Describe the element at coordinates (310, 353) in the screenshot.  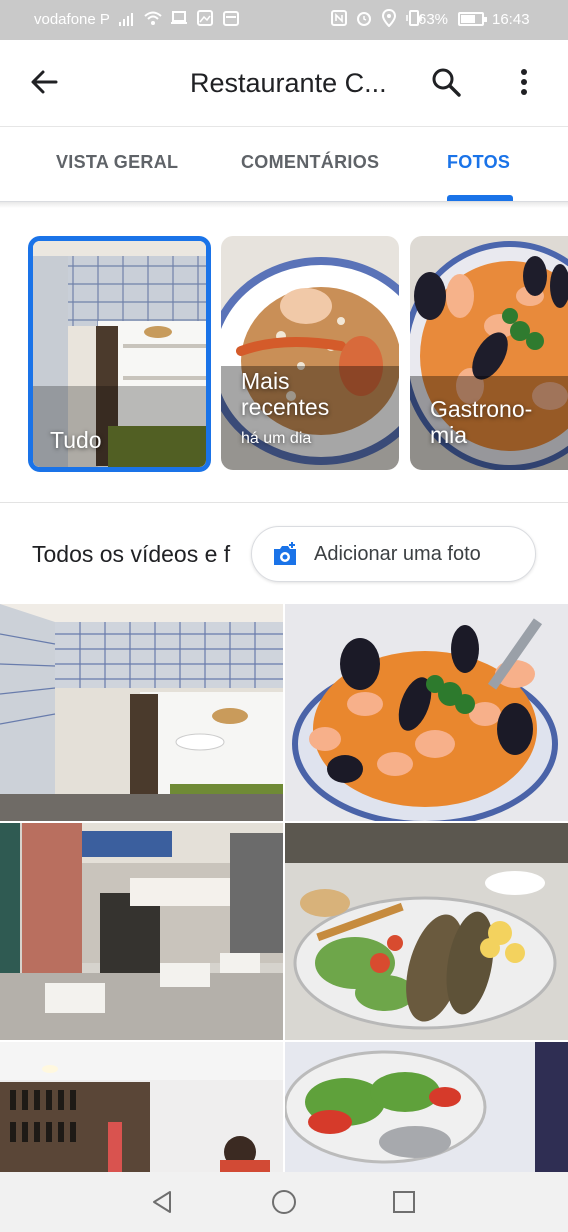
I see `category-card-recent: Mais recentes há um dia` at that location.